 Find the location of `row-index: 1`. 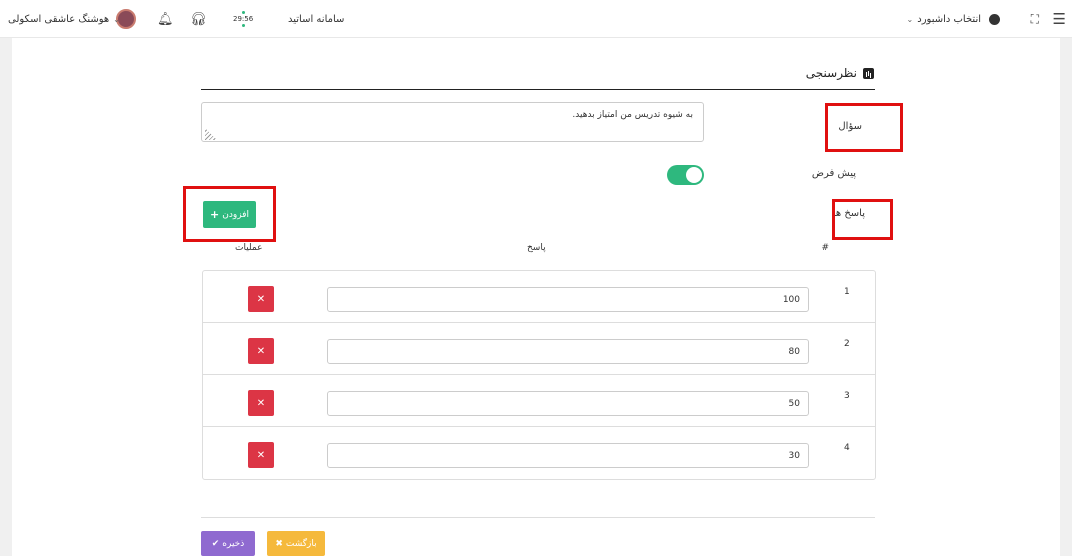

row-index: 1 is located at coordinates (847, 292).